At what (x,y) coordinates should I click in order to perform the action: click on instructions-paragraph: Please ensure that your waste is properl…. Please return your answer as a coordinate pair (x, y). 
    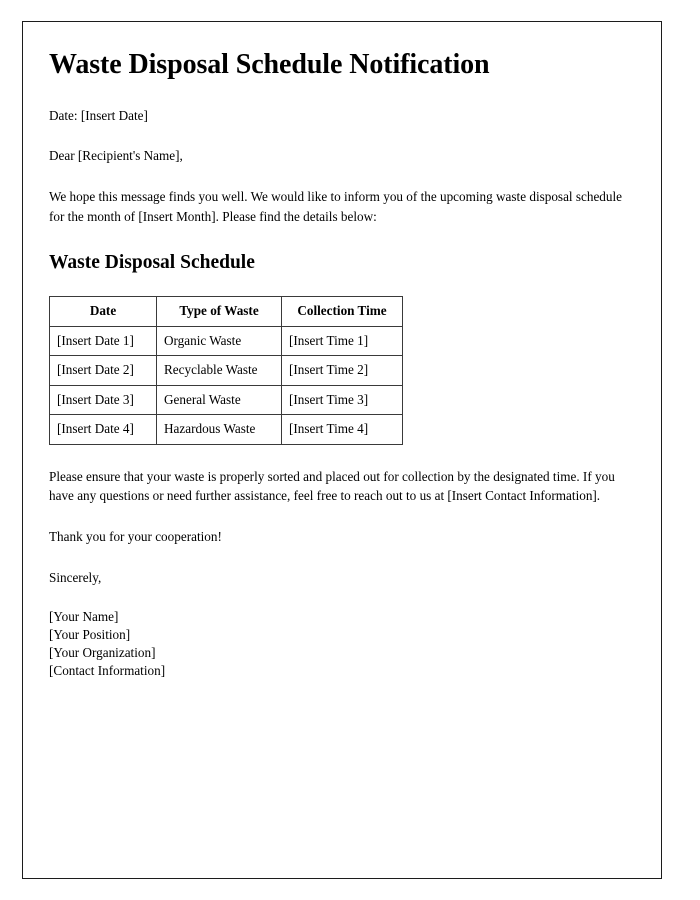
    Looking at the image, I should click on (332, 485).